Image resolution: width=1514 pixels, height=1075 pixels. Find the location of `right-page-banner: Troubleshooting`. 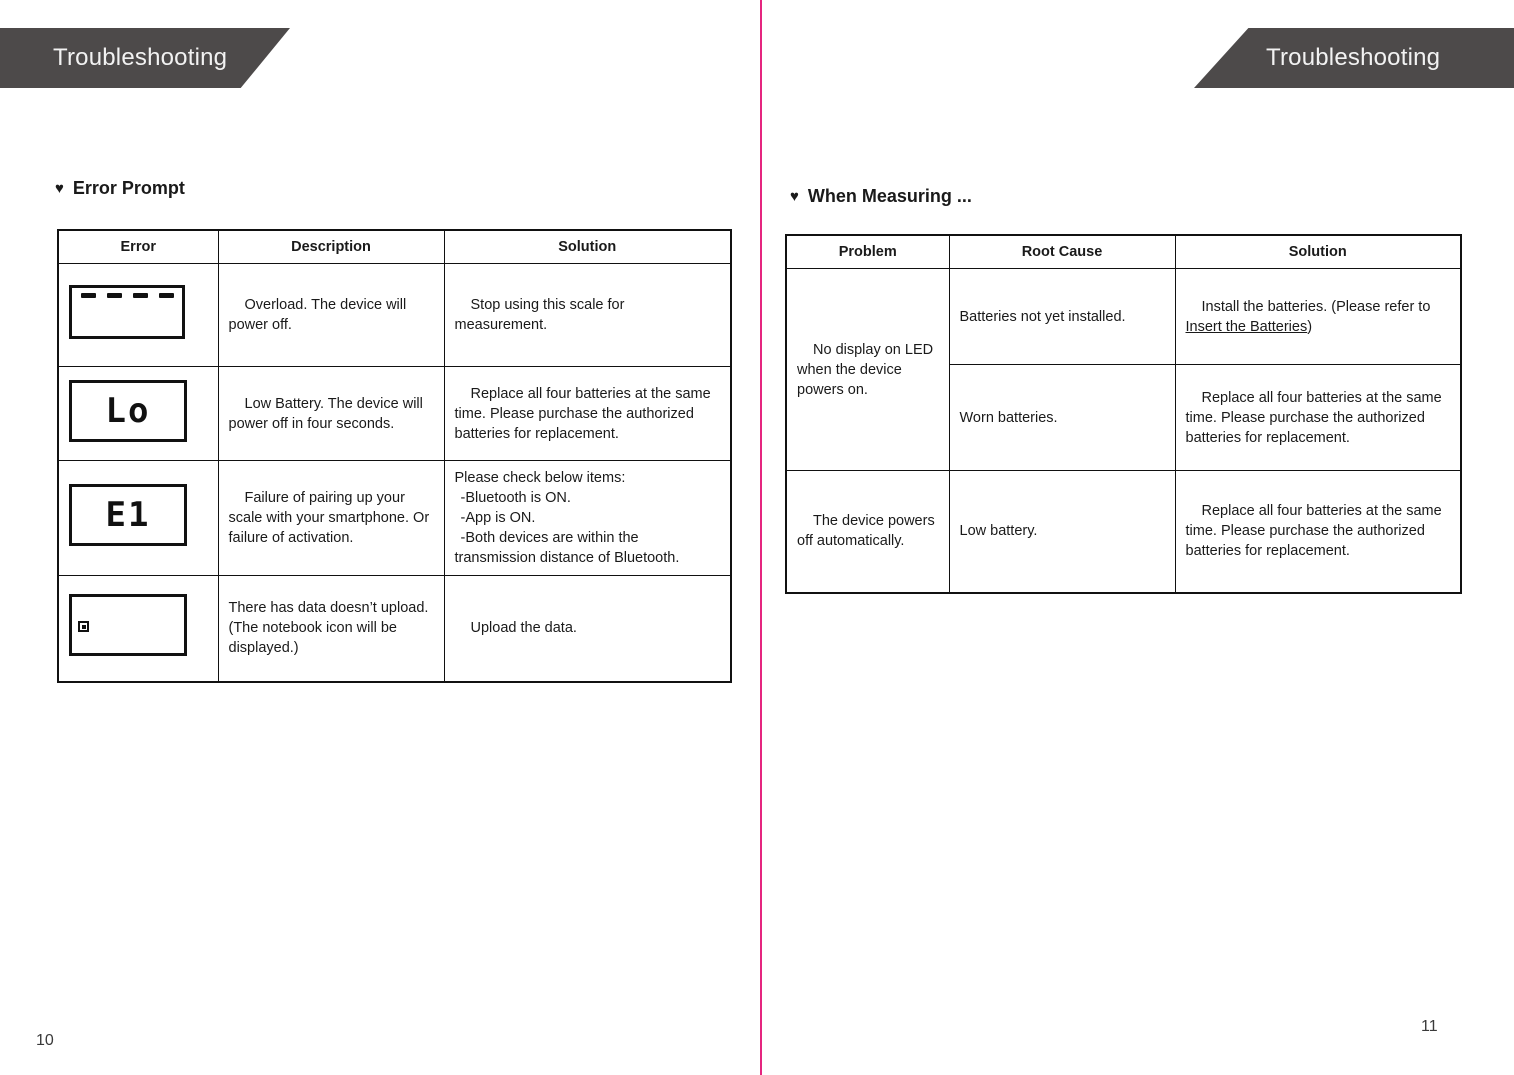

right-page-banner: Troubleshooting is located at coordinates (1354, 58).